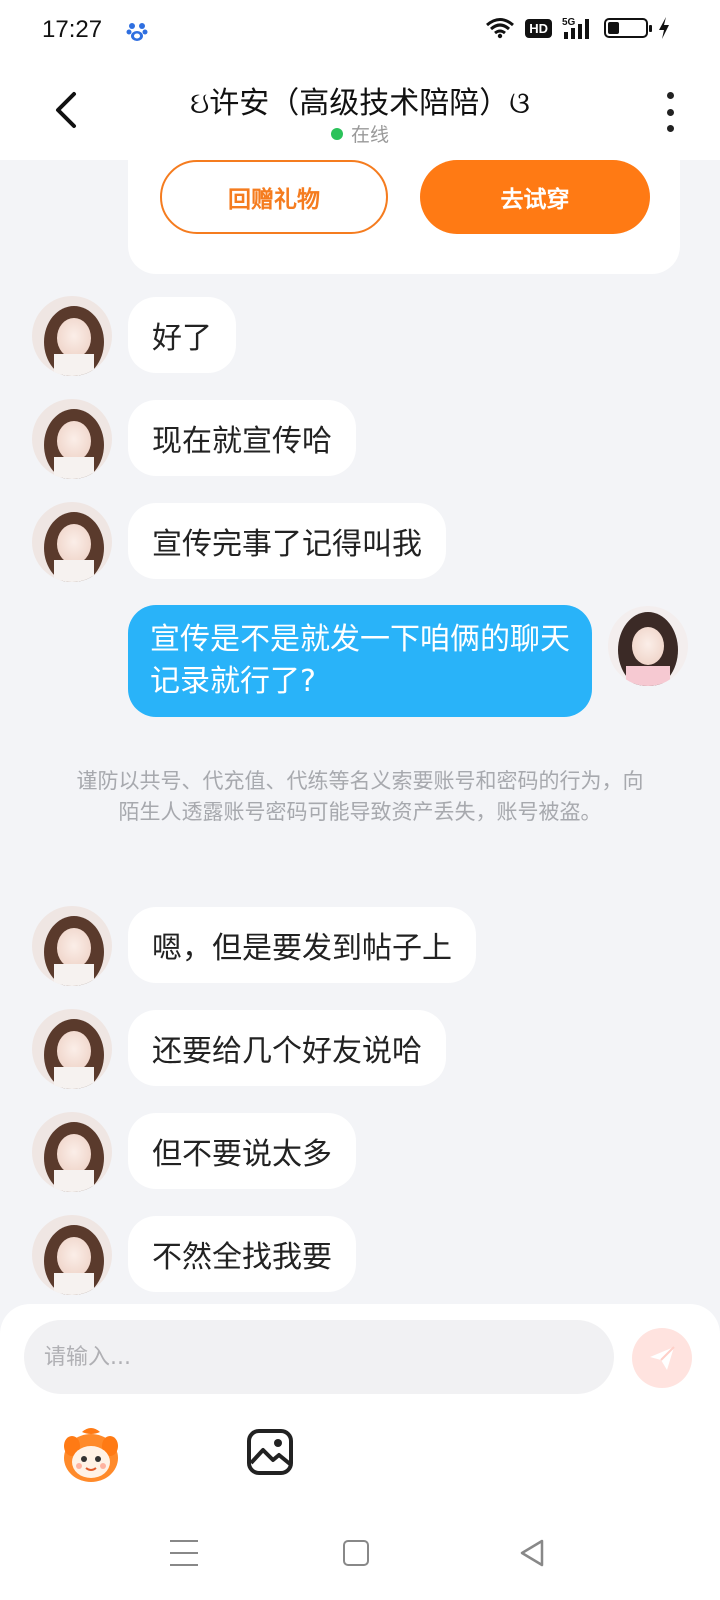 The image size is (720, 1600). Describe the element at coordinates (270, 1452) in the screenshot. I see `image-icon` at that location.